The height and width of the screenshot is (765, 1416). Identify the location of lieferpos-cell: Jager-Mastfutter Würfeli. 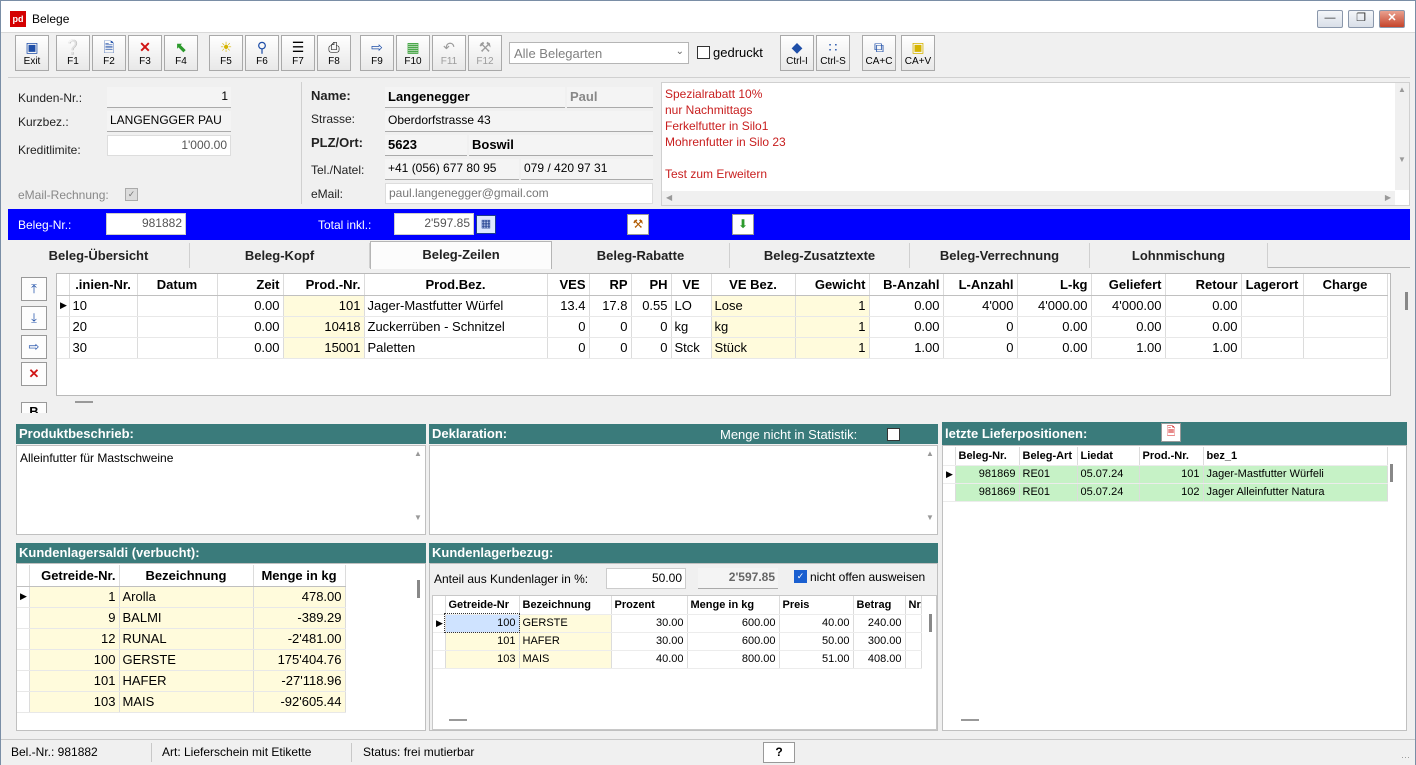
(1295, 474).